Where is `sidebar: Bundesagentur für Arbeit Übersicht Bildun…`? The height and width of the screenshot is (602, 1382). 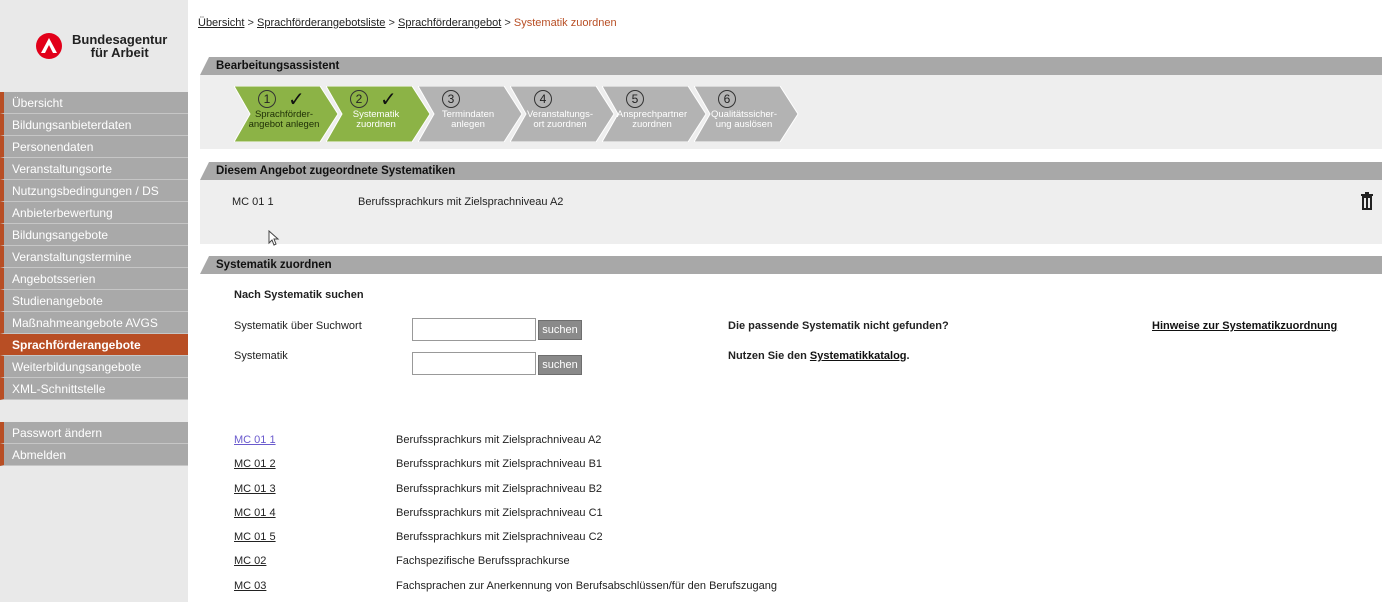
sidebar: Bundesagentur für Arbeit Übersicht Bildun… is located at coordinates (94, 301).